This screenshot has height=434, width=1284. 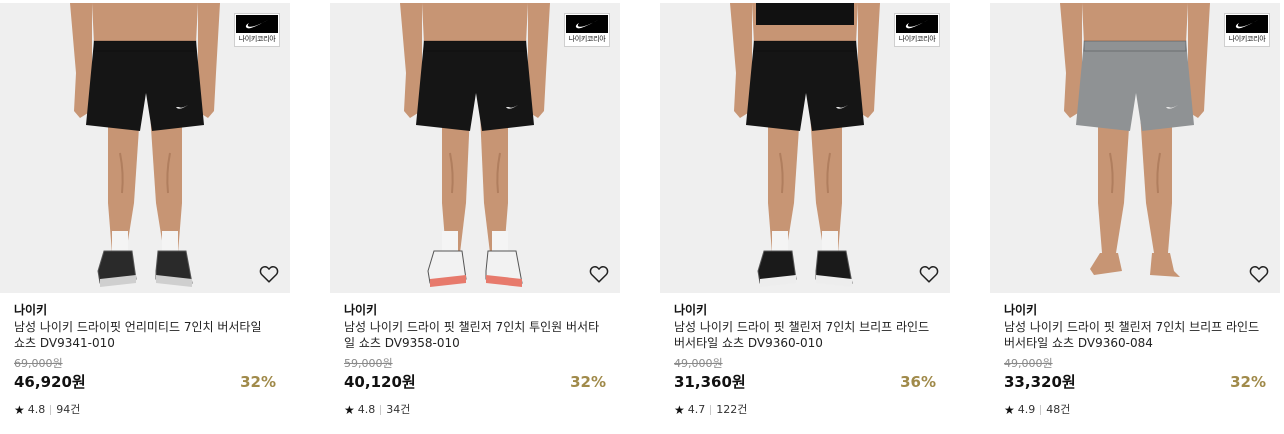 What do you see at coordinates (475, 383) in the screenshot?
I see `price-row: 40,120원 32%` at bounding box center [475, 383].